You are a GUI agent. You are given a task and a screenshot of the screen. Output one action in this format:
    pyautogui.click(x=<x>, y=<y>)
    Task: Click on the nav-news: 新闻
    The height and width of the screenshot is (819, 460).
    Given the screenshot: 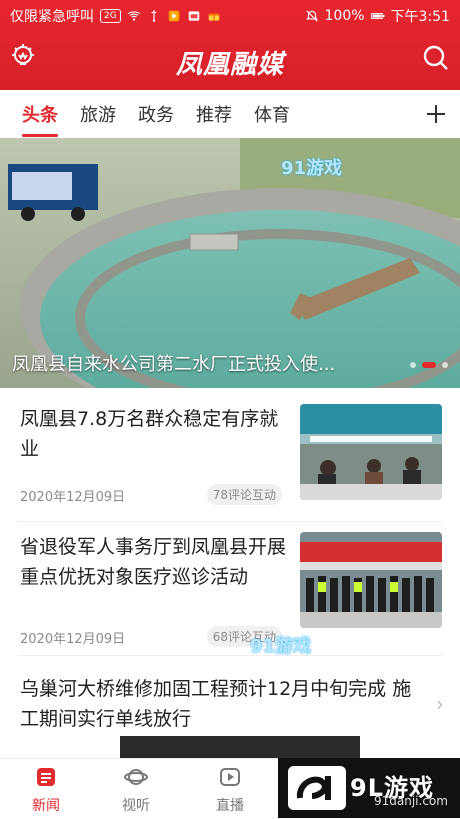 What is the action you would take?
    pyautogui.click(x=46, y=790)
    